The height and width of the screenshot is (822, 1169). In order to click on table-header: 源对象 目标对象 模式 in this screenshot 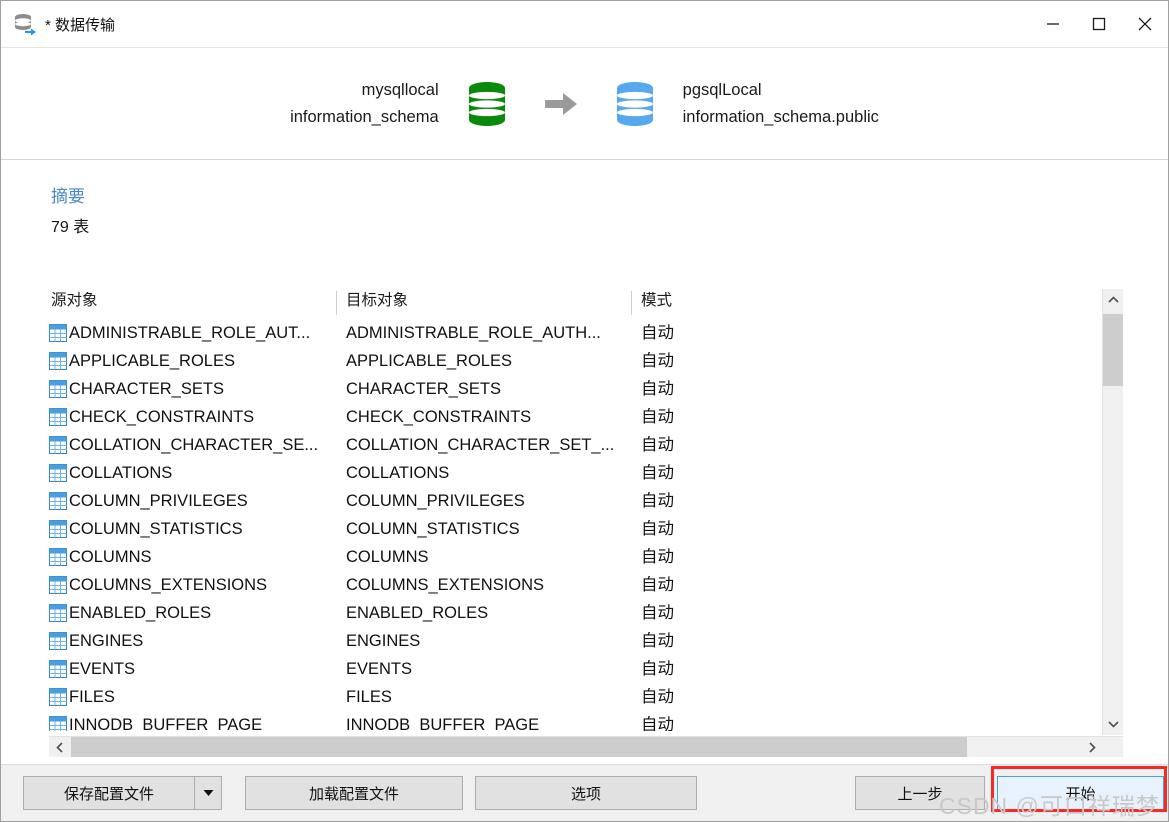, I will do `click(586, 303)`.